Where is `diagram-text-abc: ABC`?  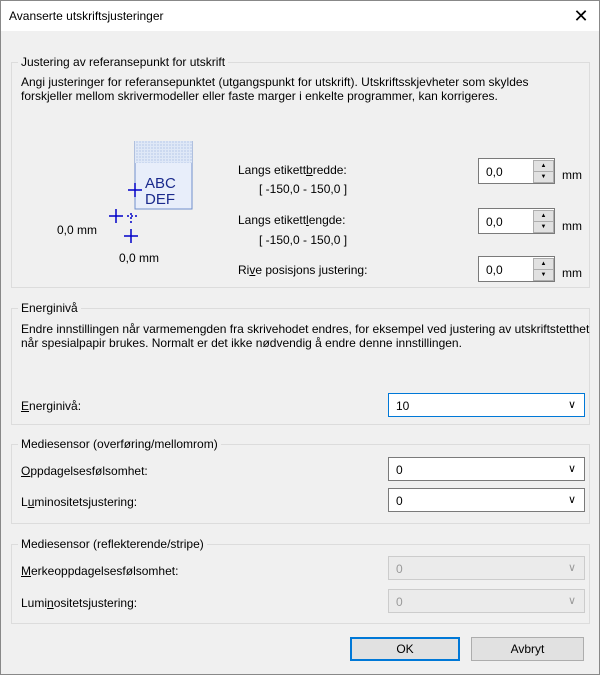 diagram-text-abc: ABC is located at coordinates (160, 183).